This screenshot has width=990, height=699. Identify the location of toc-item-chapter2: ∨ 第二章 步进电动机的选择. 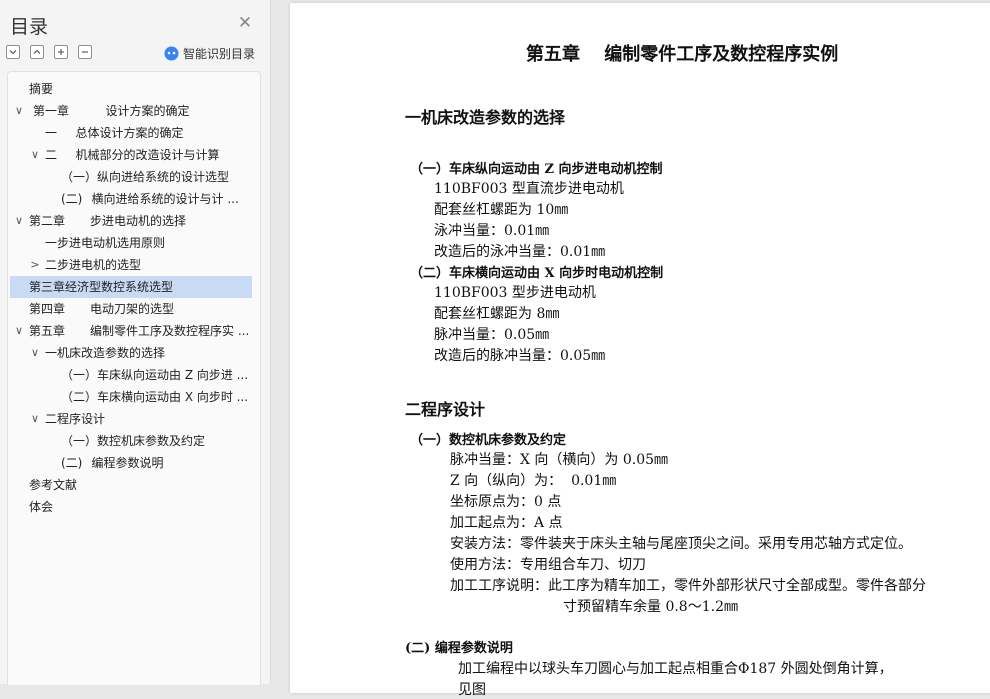
(131, 221).